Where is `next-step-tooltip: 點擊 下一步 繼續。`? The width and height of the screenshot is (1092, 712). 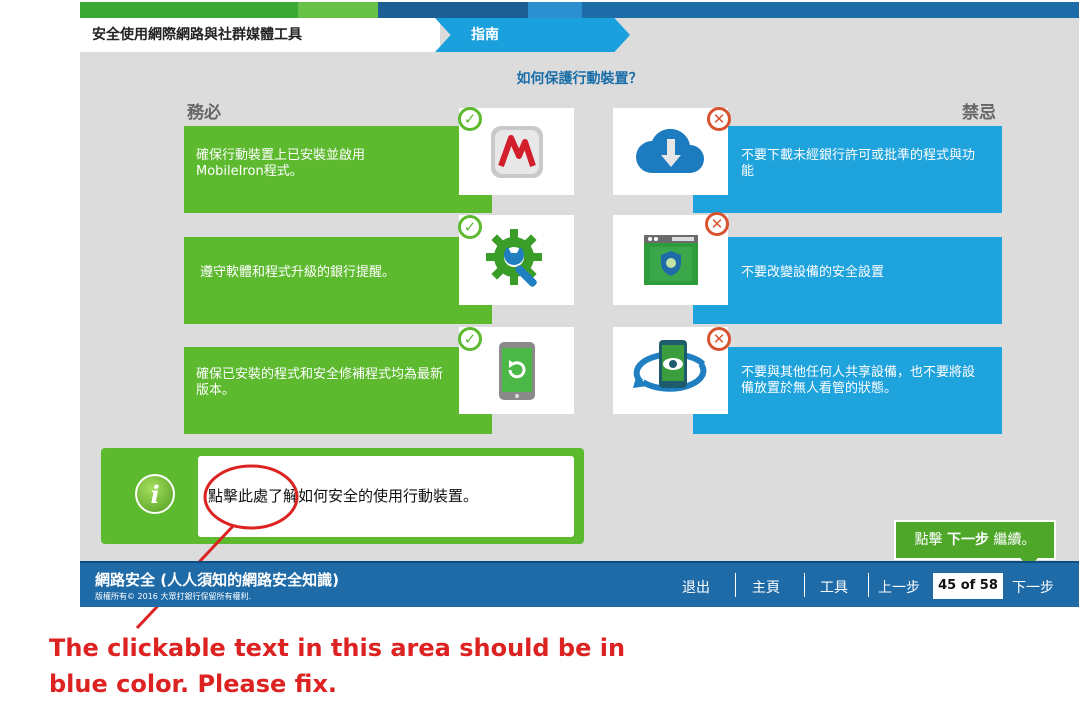 next-step-tooltip: 點擊 下一步 繼續。 is located at coordinates (975, 540).